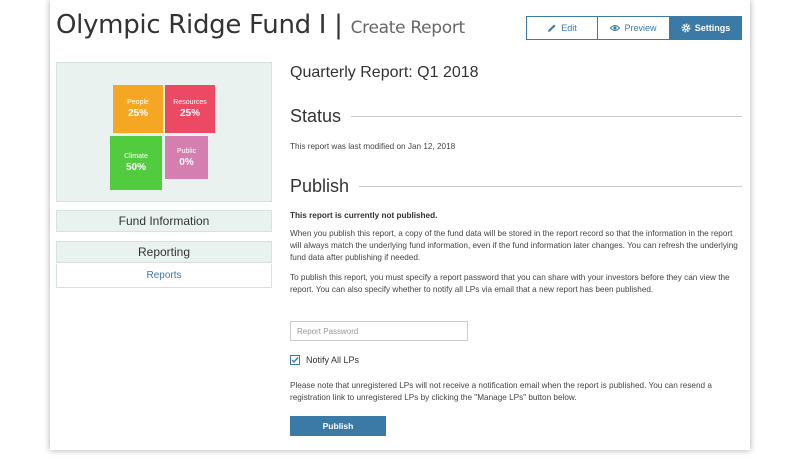 This screenshot has width=800, height=458. I want to click on preview-button-label: Preview, so click(640, 28).